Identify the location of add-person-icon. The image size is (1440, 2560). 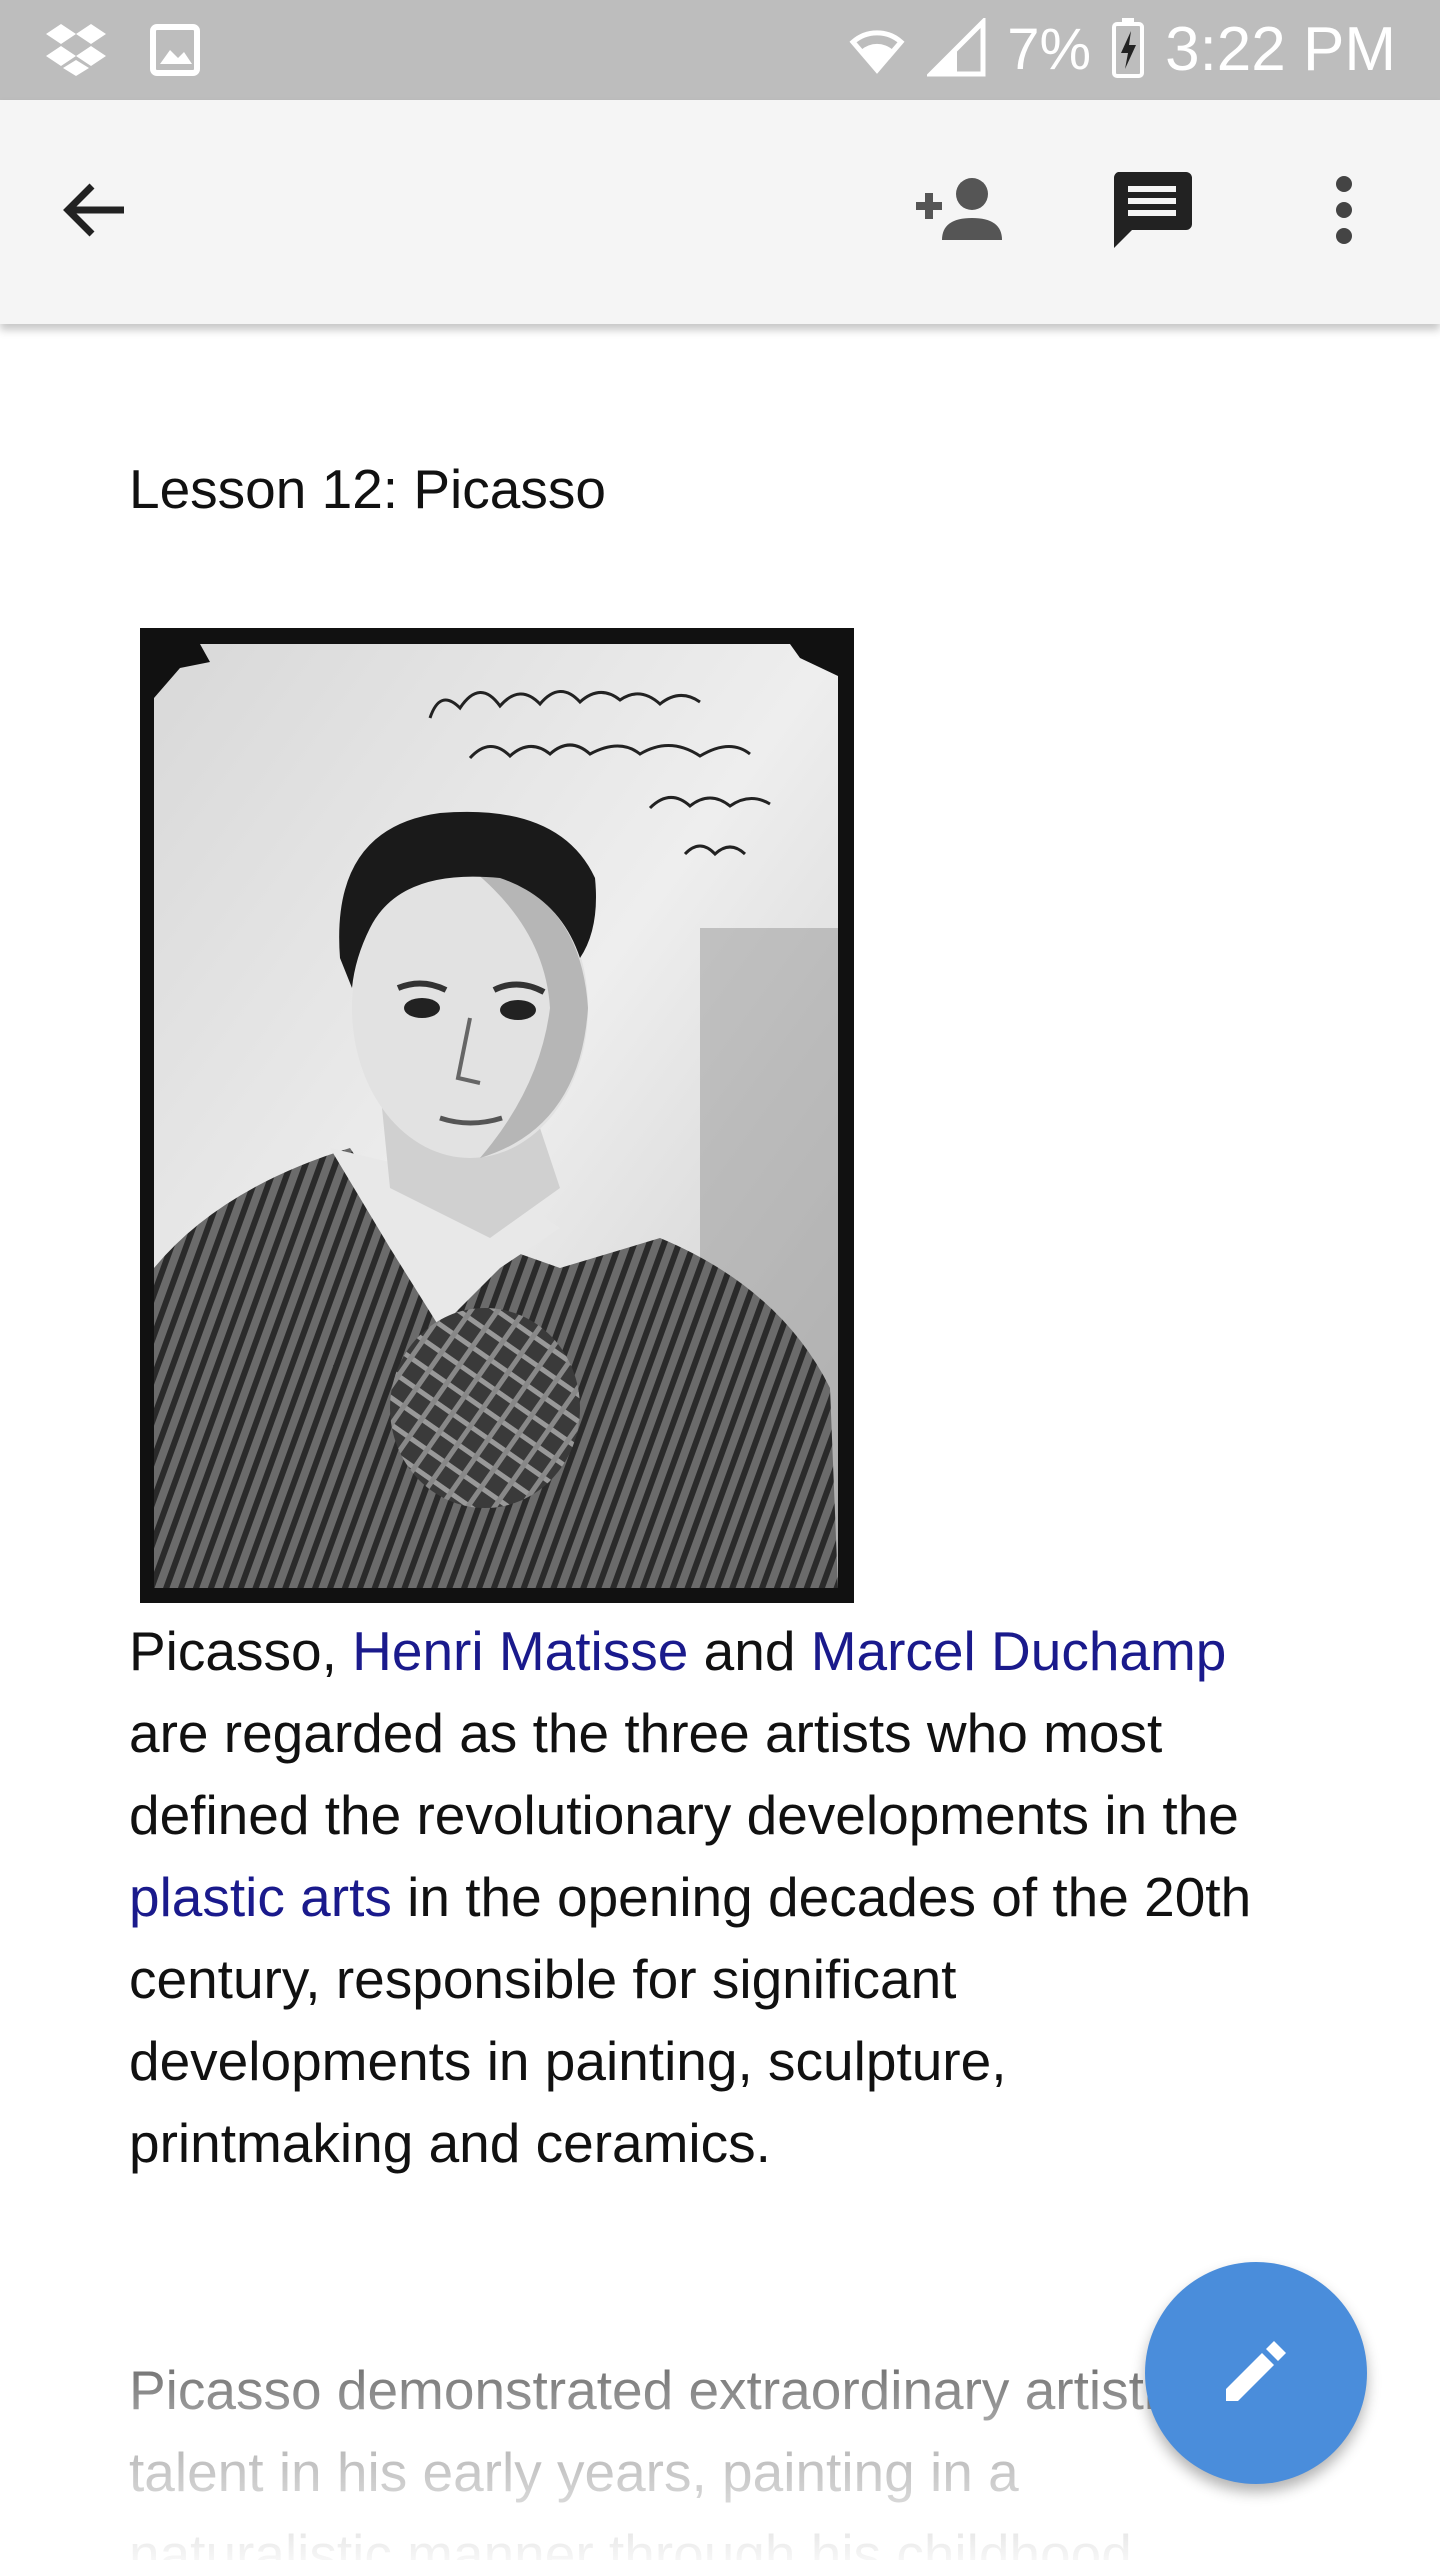
(960, 212).